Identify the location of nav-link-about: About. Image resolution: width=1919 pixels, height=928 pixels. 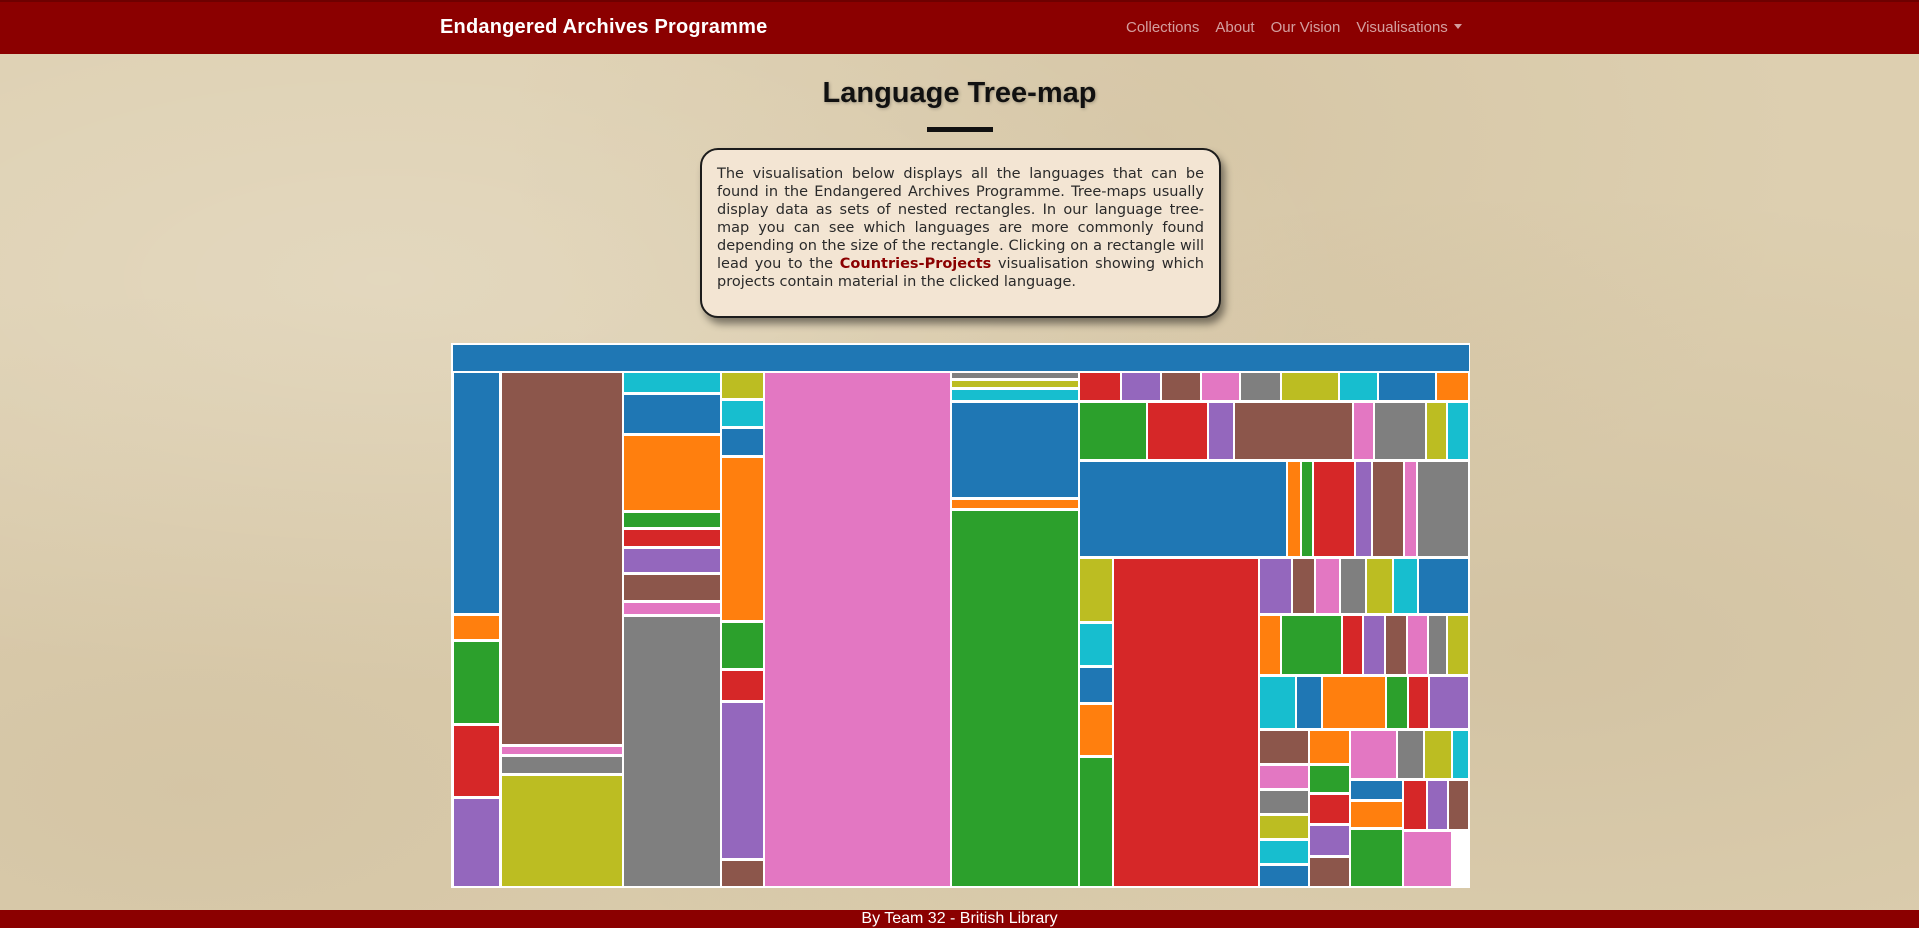
(1234, 27).